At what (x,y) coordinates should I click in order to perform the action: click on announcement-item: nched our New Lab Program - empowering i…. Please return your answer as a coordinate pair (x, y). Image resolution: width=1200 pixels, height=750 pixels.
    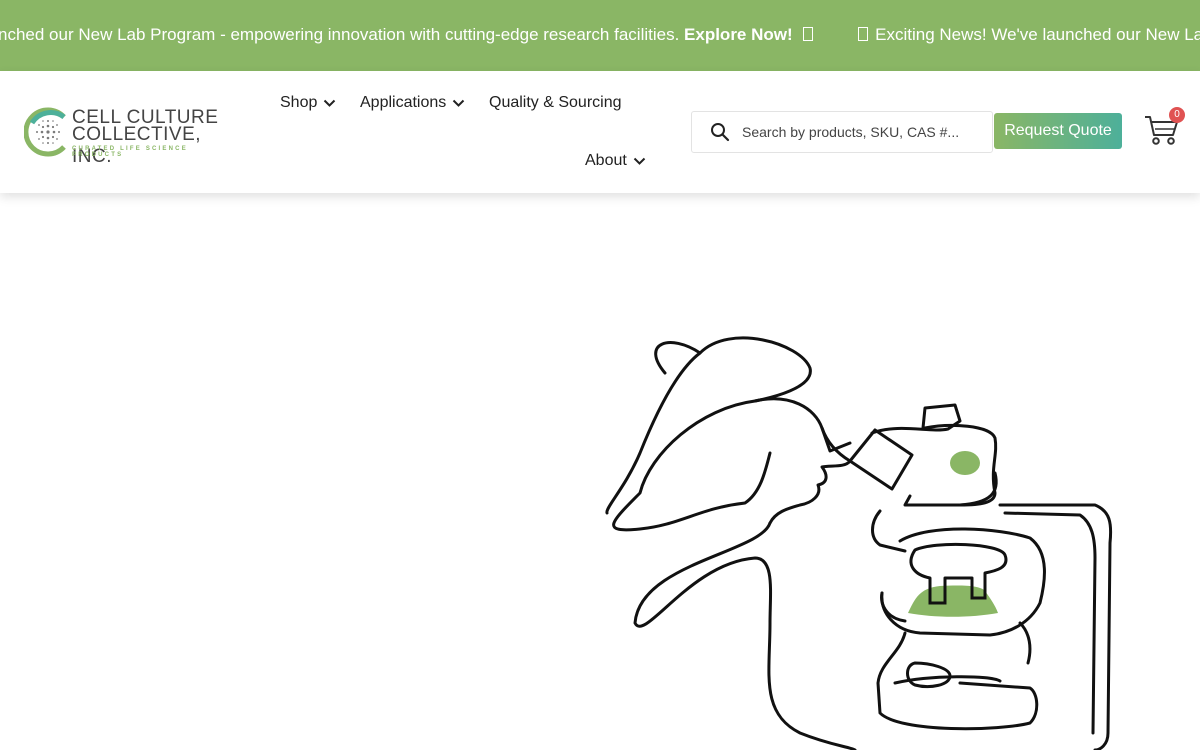
    Looking at the image, I should click on (407, 35).